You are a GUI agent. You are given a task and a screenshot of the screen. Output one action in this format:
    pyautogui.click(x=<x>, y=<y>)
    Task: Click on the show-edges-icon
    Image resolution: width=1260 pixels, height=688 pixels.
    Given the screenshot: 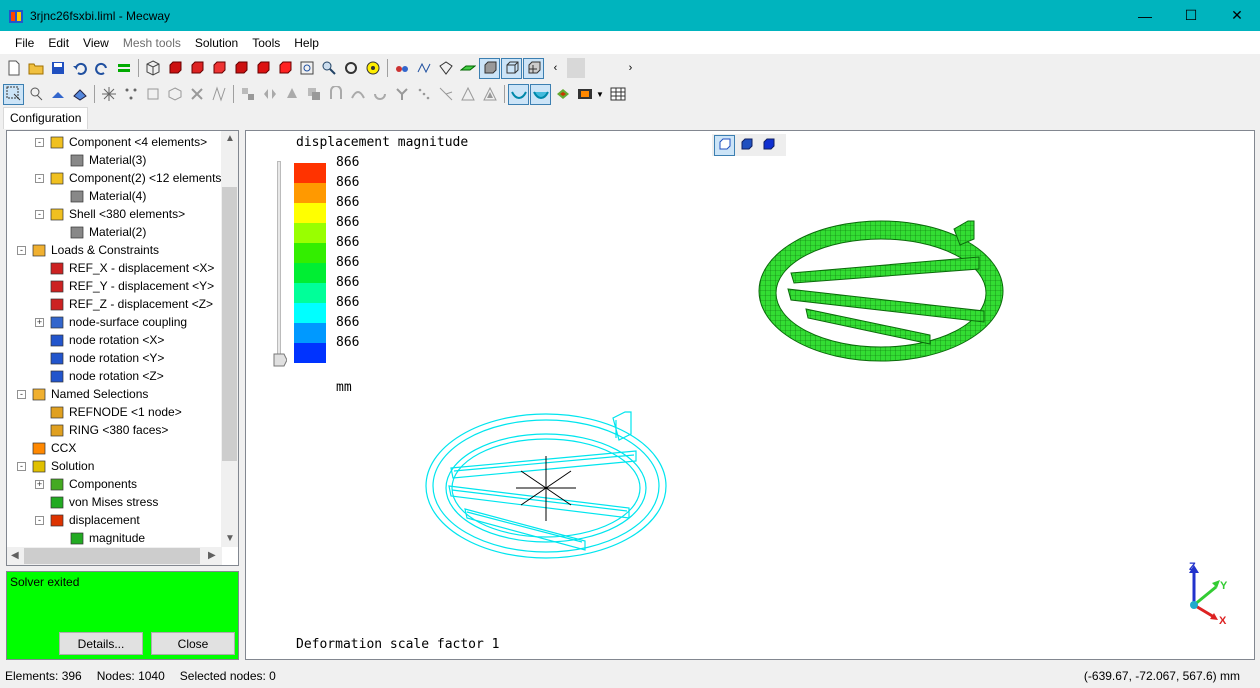 What is the action you would take?
    pyautogui.click(x=445, y=68)
    